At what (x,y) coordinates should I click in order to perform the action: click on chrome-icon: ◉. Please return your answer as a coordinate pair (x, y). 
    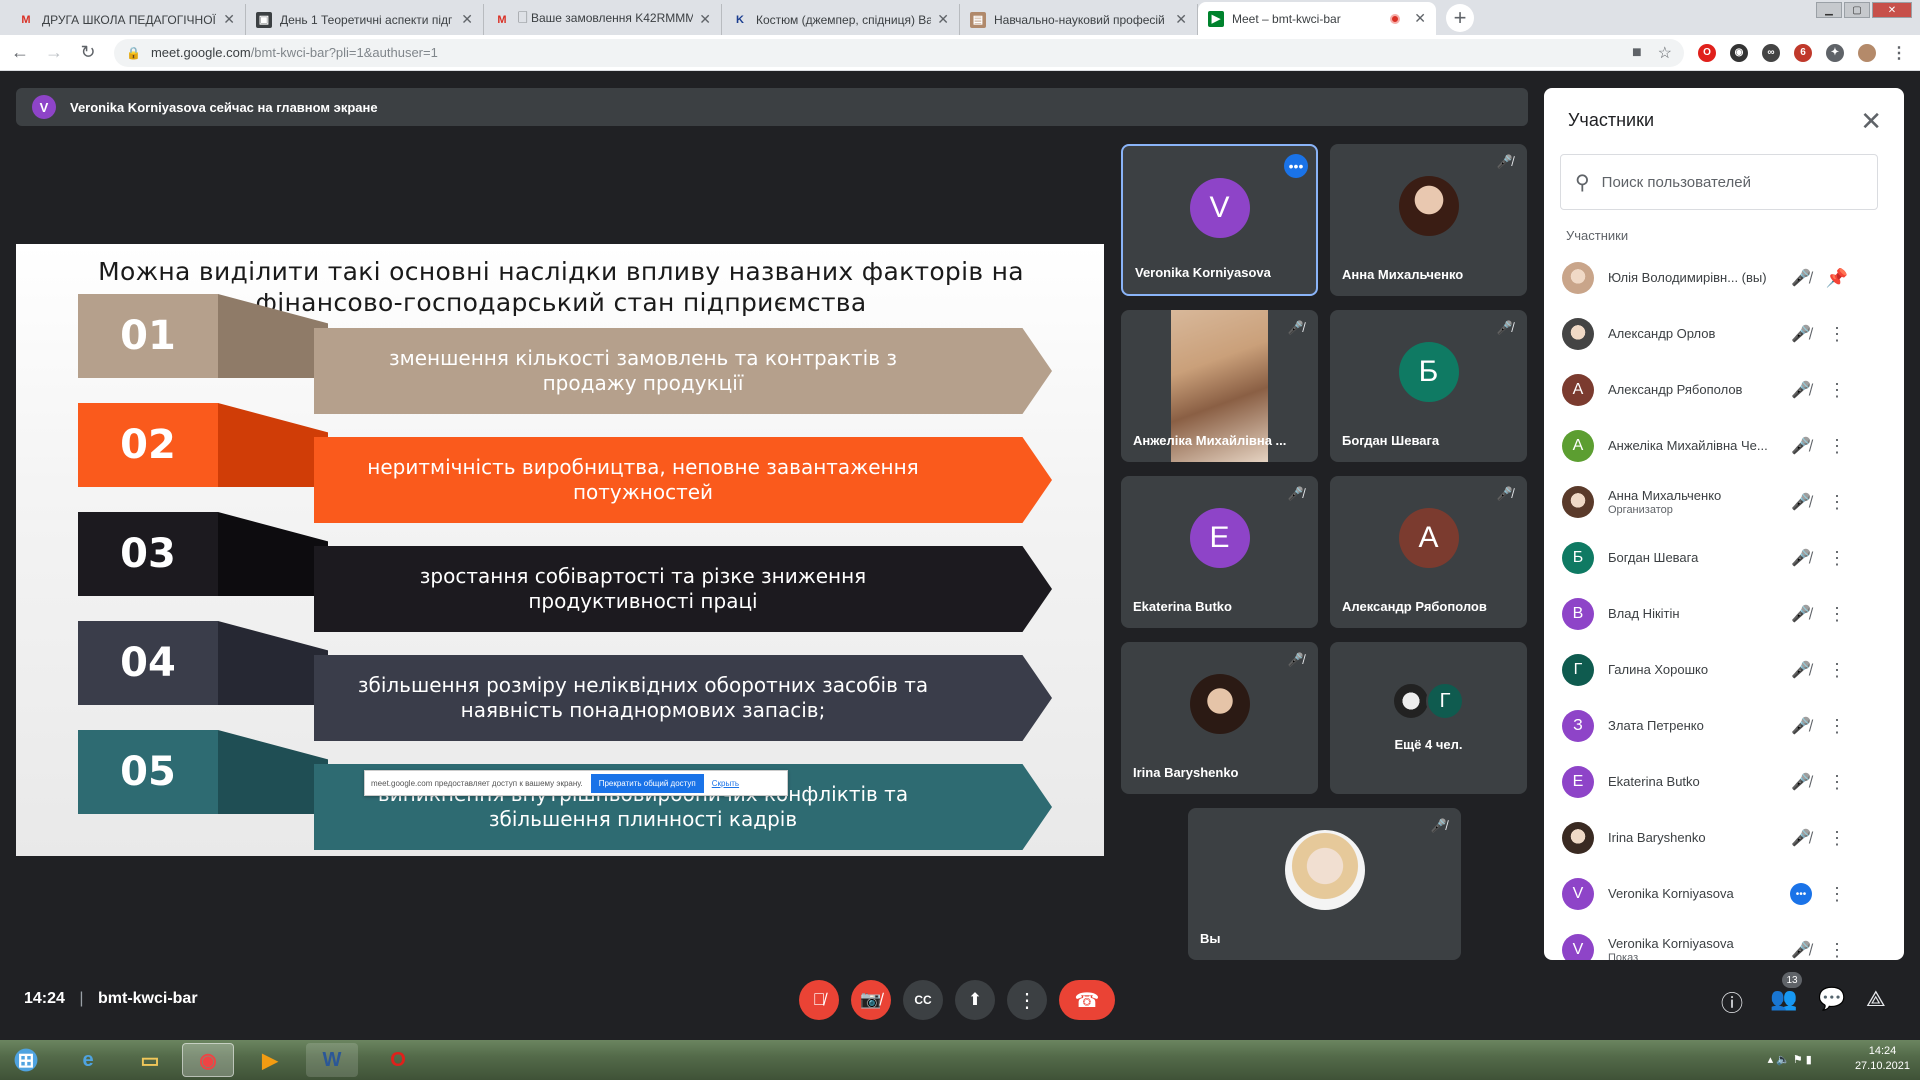
    Looking at the image, I should click on (208, 1060).